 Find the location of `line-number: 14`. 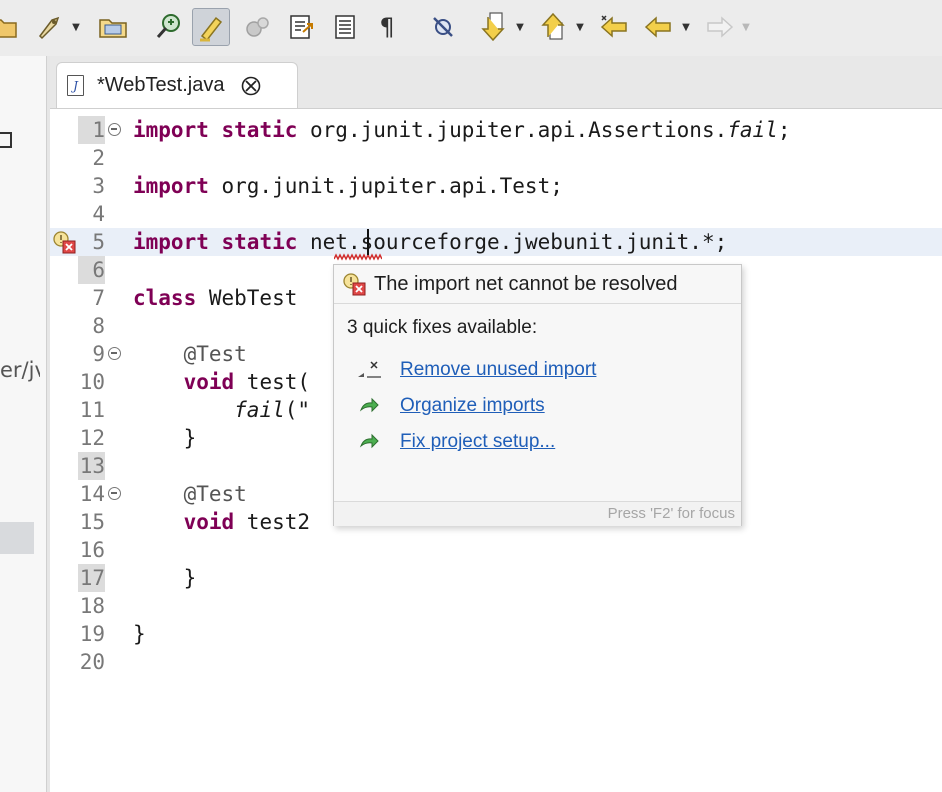

line-number: 14 is located at coordinates (92, 494).